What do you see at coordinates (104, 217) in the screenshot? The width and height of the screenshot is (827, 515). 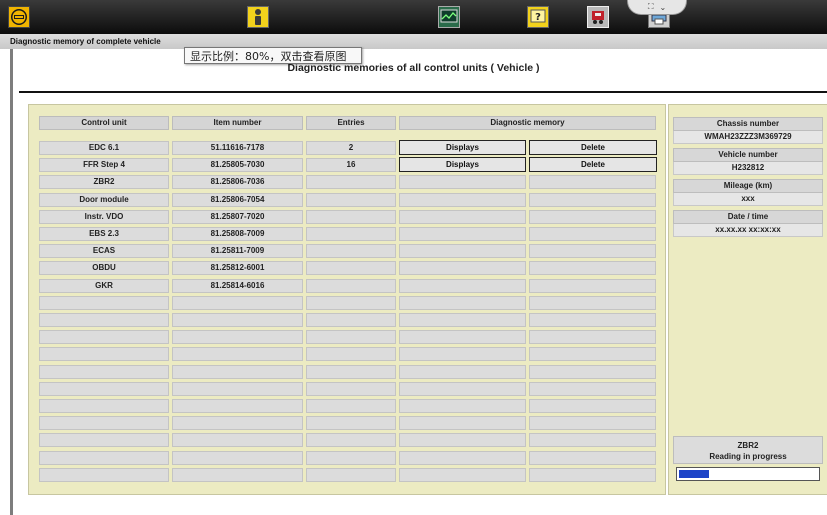 I see `control-unit-cell: Instr. VDO` at bounding box center [104, 217].